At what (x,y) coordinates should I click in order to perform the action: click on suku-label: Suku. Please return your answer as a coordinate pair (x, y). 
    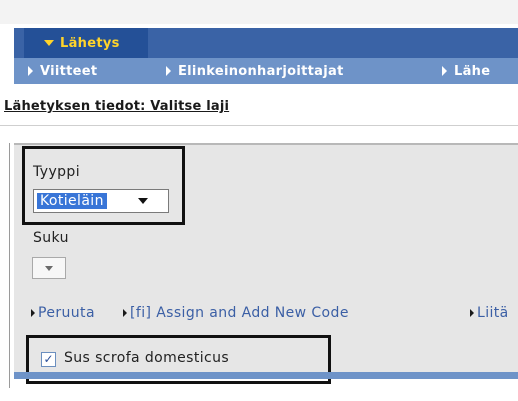
    Looking at the image, I should click on (51, 238).